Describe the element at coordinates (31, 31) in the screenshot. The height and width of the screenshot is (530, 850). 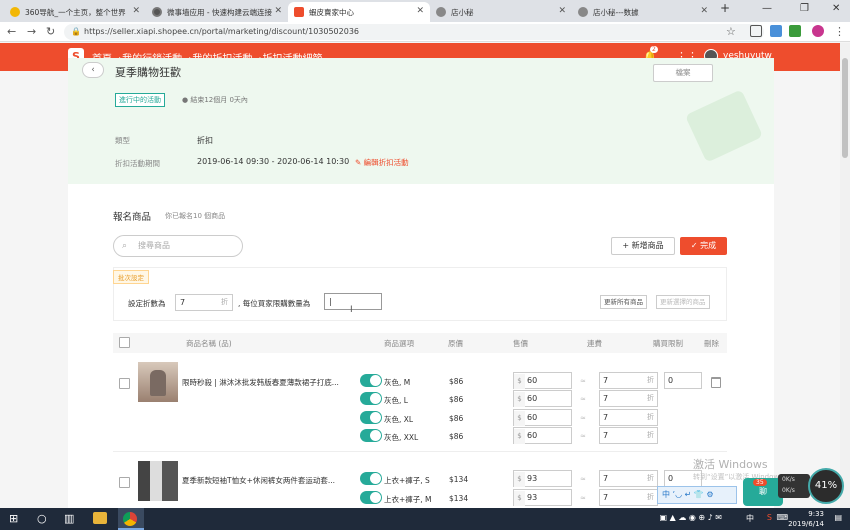
I see `forward-arrow-icon: →` at that location.